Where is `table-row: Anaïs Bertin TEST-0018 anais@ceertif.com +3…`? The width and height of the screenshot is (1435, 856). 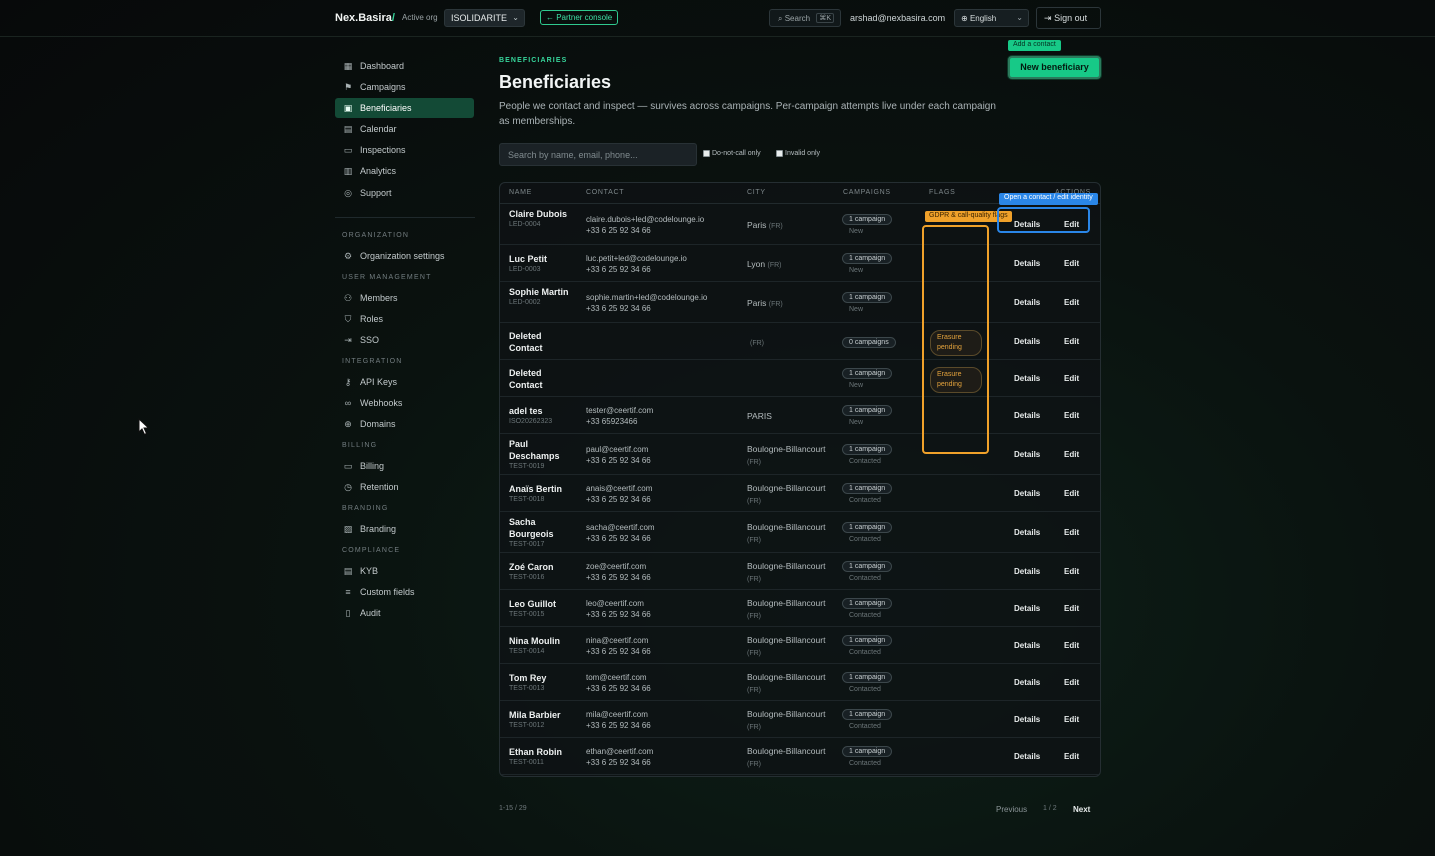
table-row: Anaïs Bertin TEST-0018 anais@ceertif.com +3… is located at coordinates (800, 494).